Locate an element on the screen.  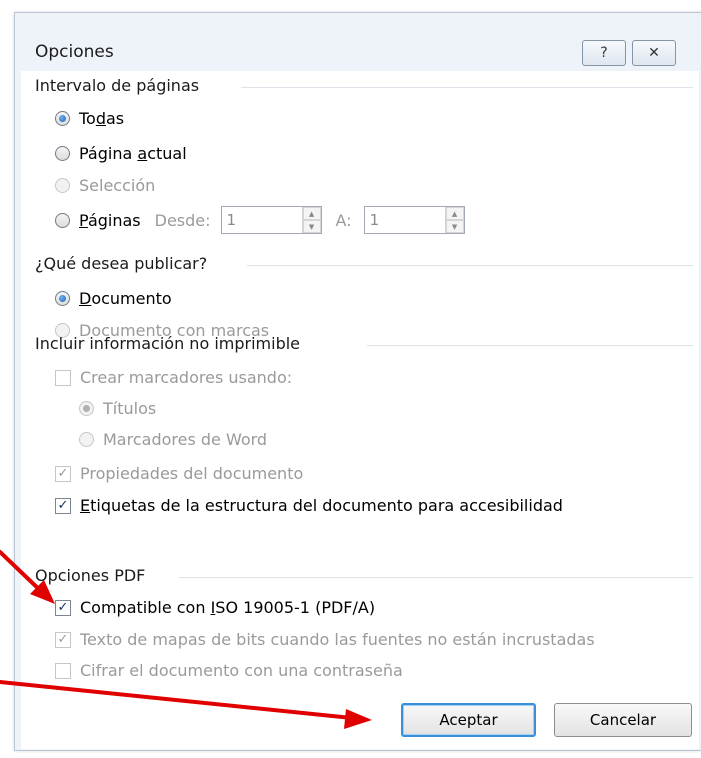
to-page-spinner: 1 ▲ ▼ is located at coordinates (414, 220).